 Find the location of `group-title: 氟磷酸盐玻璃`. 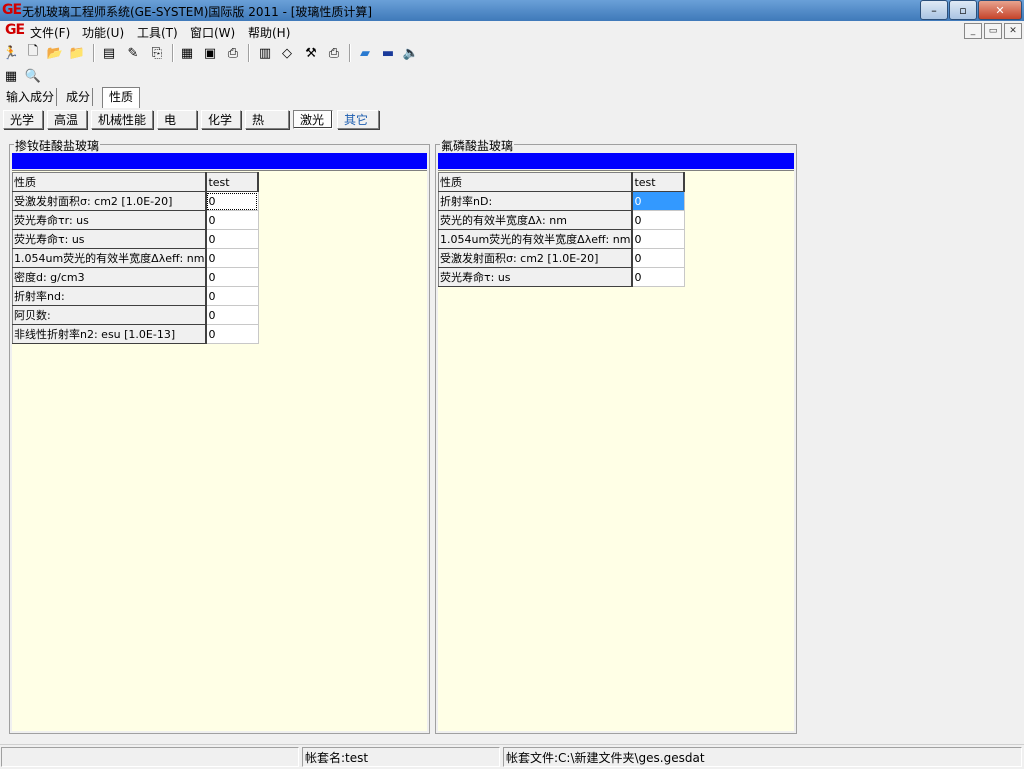

group-title: 氟磷酸盐玻璃 is located at coordinates (477, 145).